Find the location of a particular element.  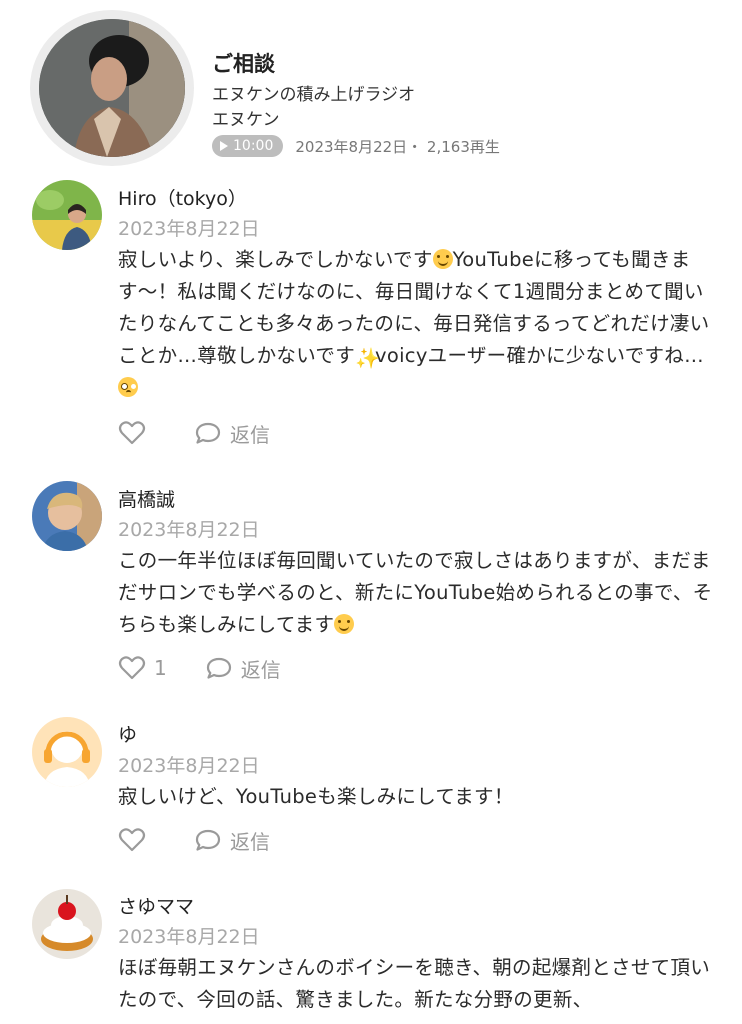

commenter-name: さゆママ is located at coordinates (156, 905).